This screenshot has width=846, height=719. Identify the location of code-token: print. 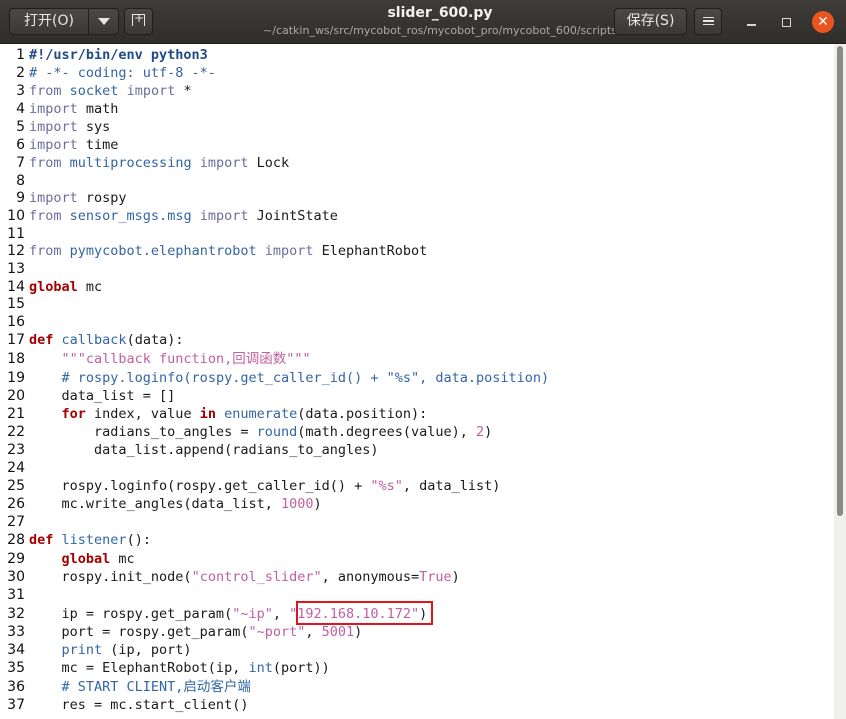
(82, 650).